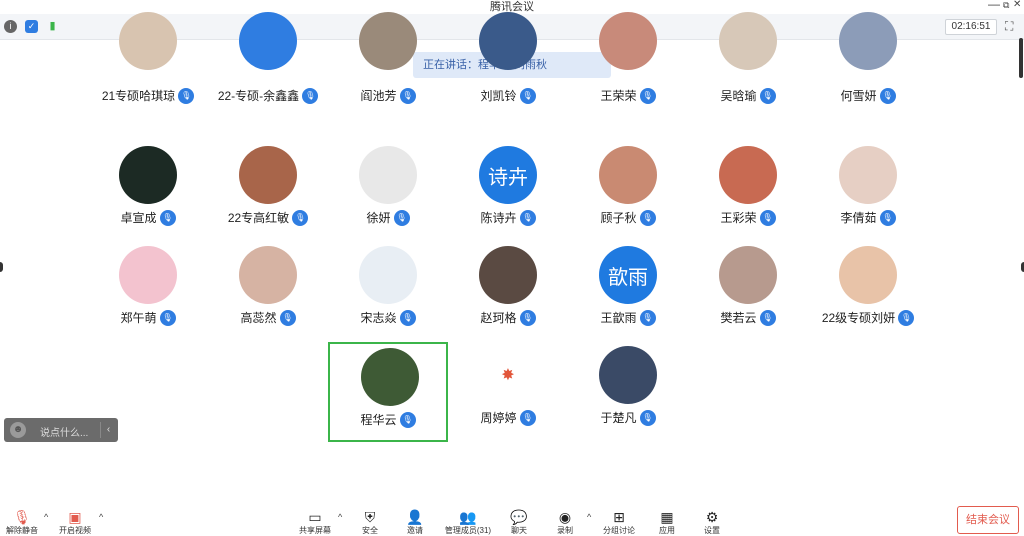  What do you see at coordinates (370, 517) in the screenshot?
I see `shield-icon: ⛨` at bounding box center [370, 517].